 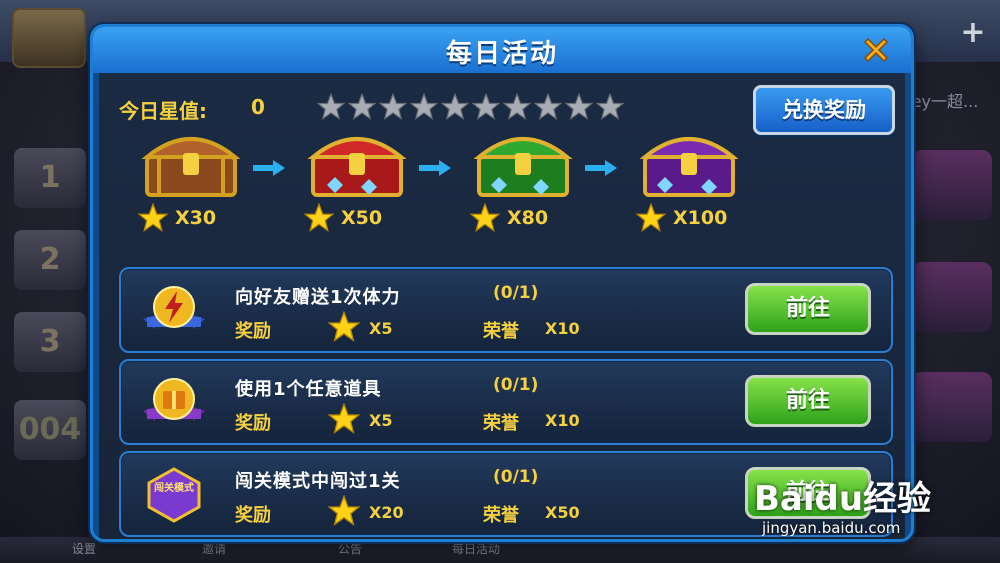 I want to click on close-icon, so click(x=876, y=50).